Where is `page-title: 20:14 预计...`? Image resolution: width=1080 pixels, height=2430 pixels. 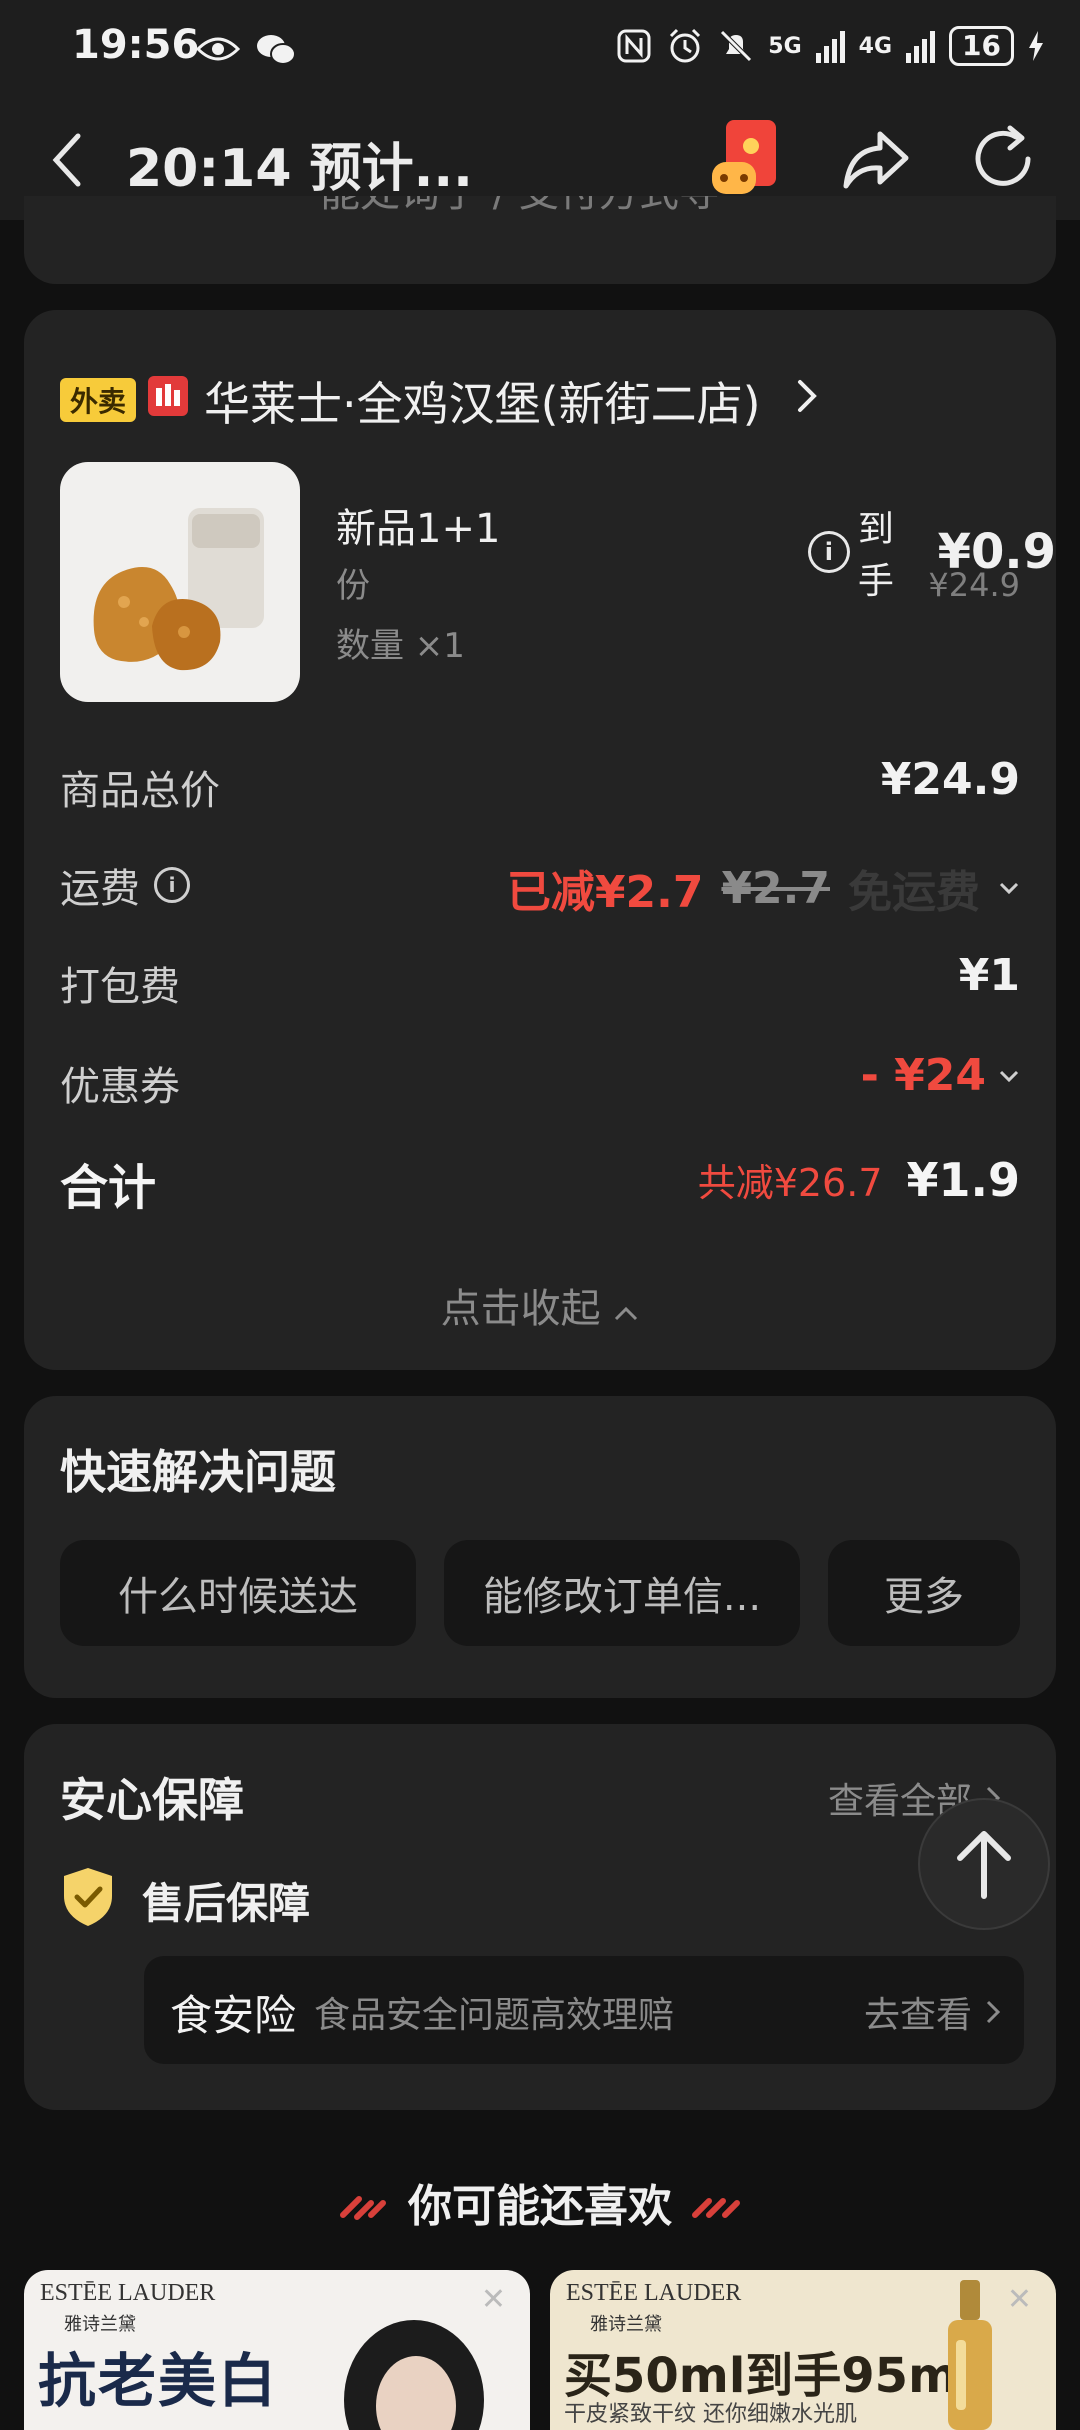
page-title: 20:14 预计... is located at coordinates (299, 169).